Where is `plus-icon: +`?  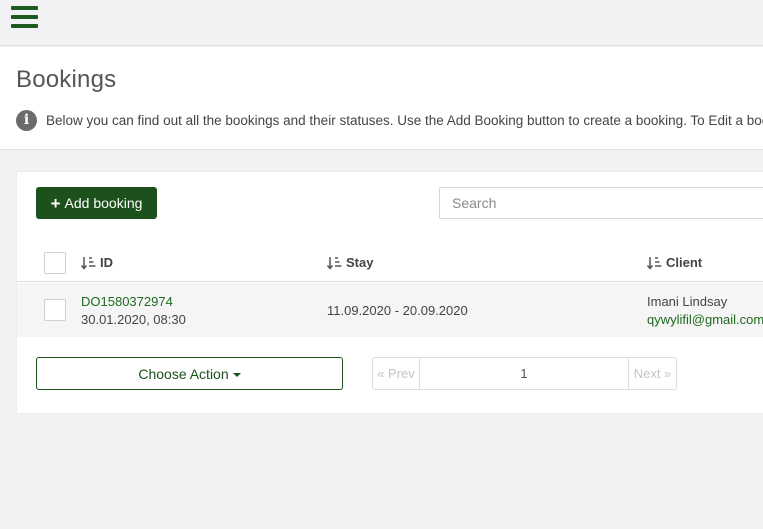 plus-icon: + is located at coordinates (55, 203).